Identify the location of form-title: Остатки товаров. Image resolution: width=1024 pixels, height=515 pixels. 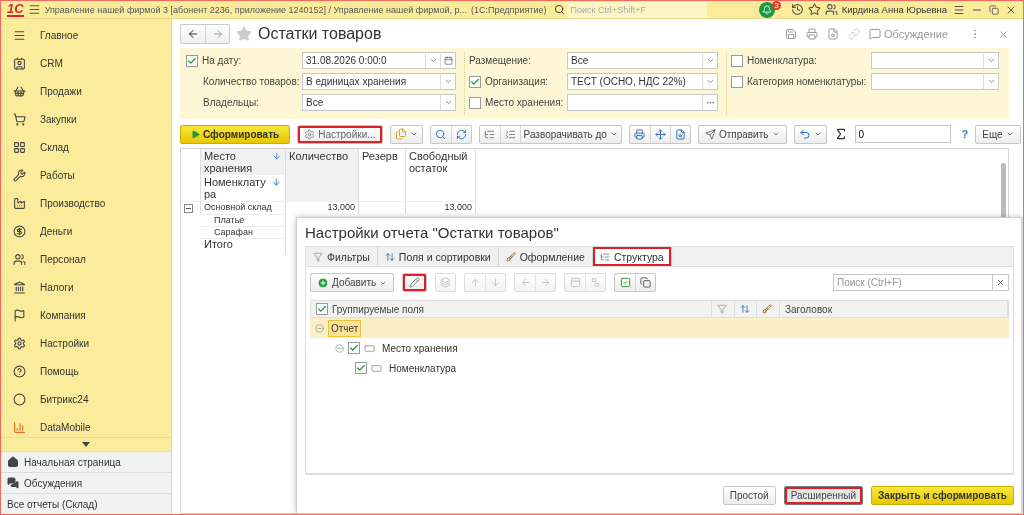
(320, 34).